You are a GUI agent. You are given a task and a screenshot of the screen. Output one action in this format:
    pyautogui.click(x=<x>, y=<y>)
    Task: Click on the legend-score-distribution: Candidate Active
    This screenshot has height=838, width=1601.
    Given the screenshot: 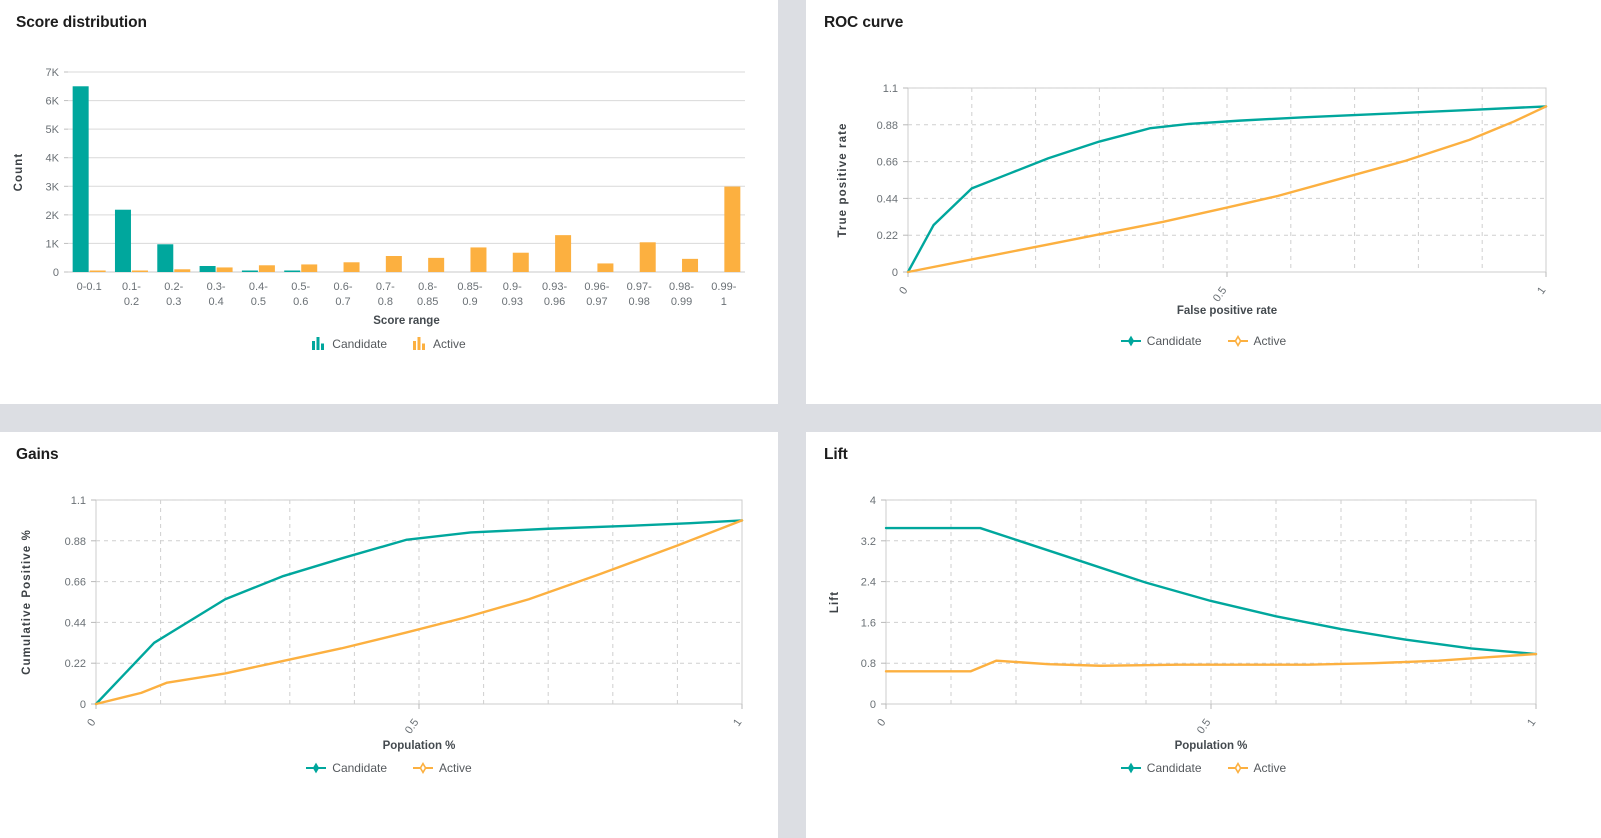 What is the action you would take?
    pyautogui.click(x=389, y=343)
    